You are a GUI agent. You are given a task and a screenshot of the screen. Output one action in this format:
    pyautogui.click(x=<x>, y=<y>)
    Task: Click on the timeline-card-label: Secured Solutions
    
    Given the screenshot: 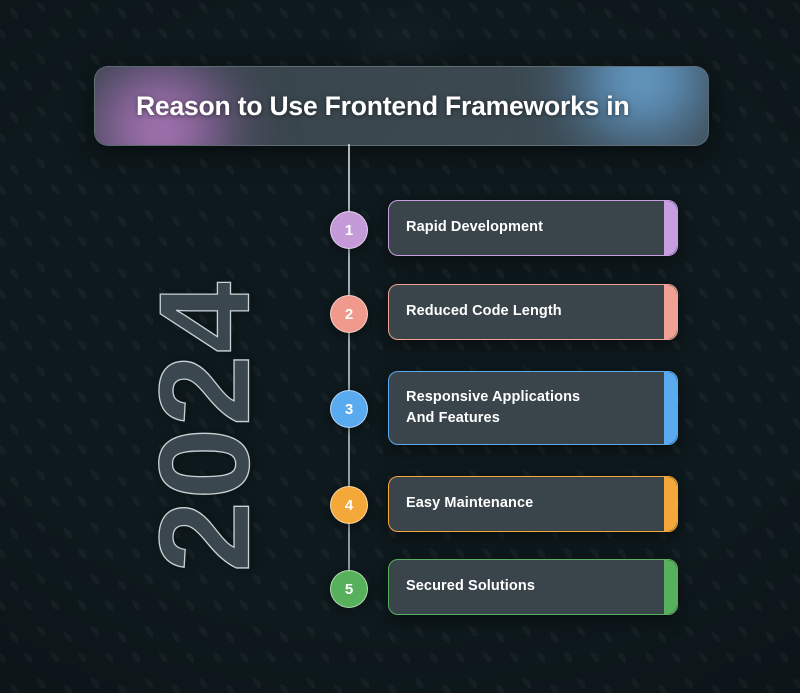 What is the action you would take?
    pyautogui.click(x=470, y=586)
    